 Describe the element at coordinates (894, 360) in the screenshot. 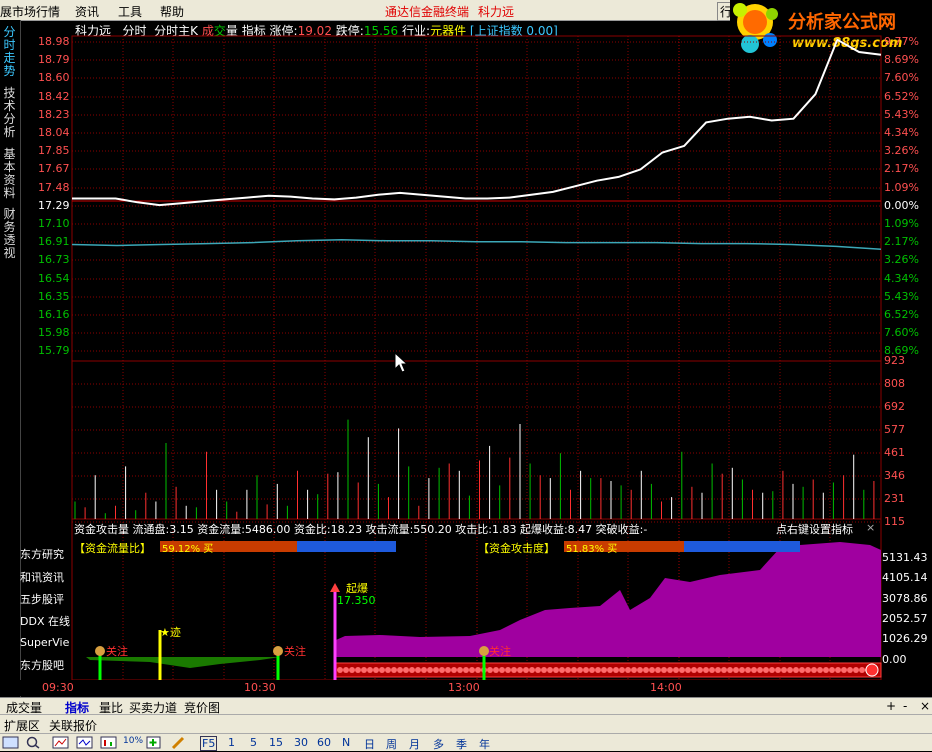

I see `volume-tick: 923` at that location.